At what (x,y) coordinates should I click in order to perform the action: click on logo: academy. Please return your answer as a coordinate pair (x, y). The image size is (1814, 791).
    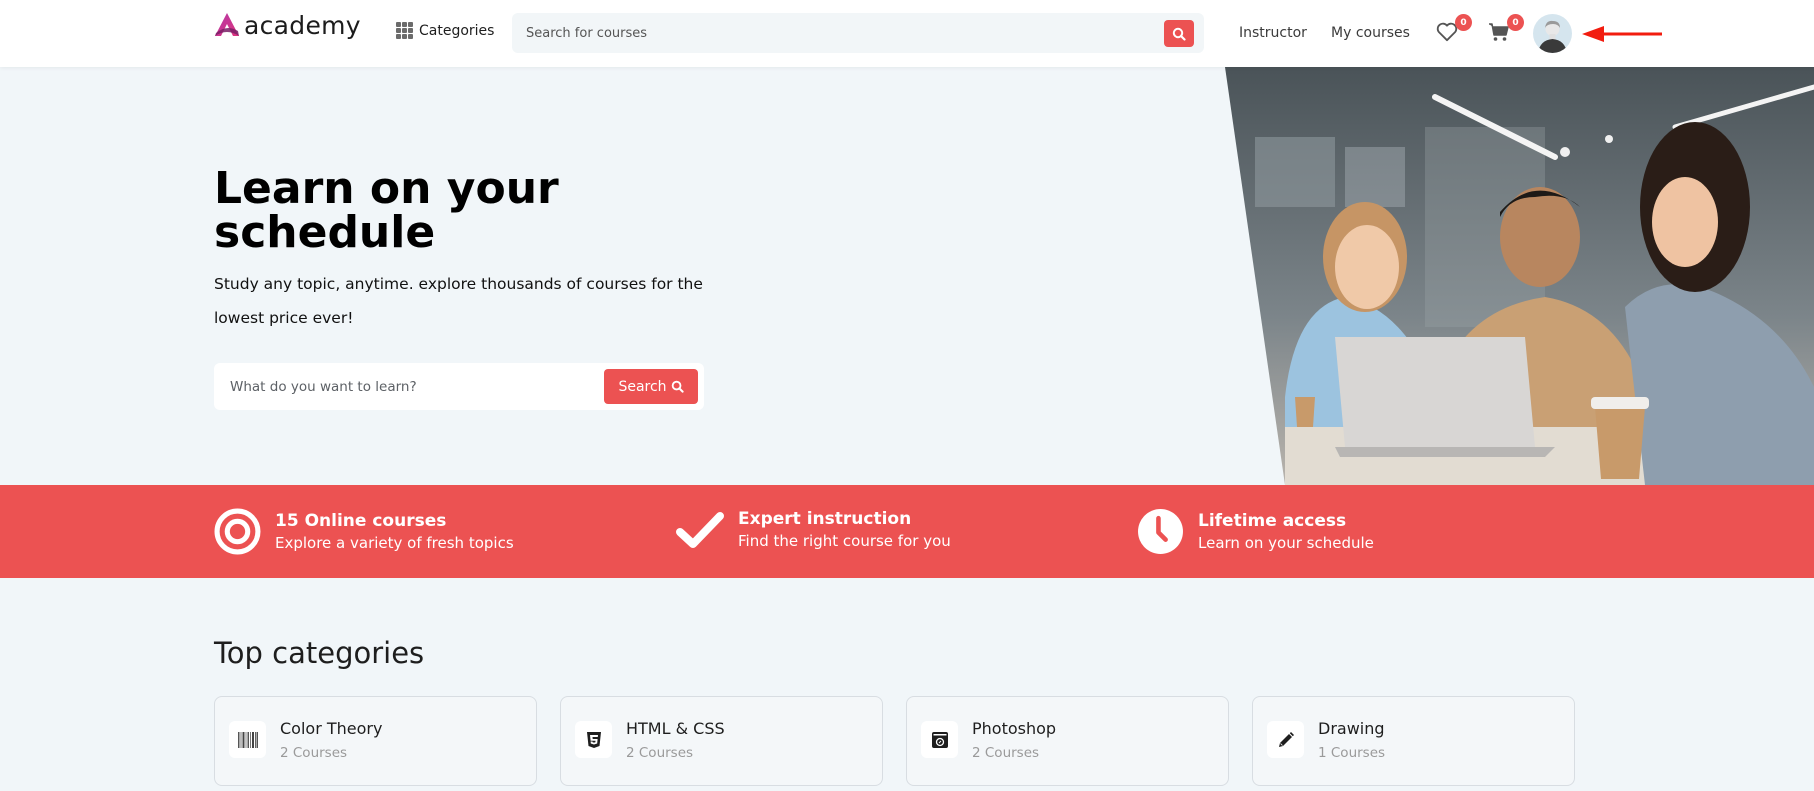
    Looking at the image, I should click on (287, 25).